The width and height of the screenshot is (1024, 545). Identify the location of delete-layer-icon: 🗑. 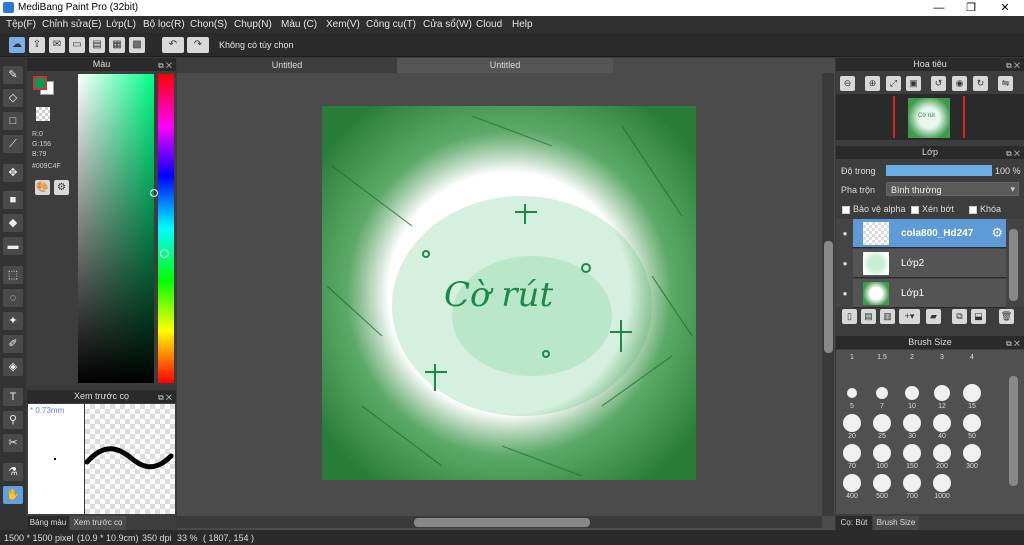
(1006, 316).